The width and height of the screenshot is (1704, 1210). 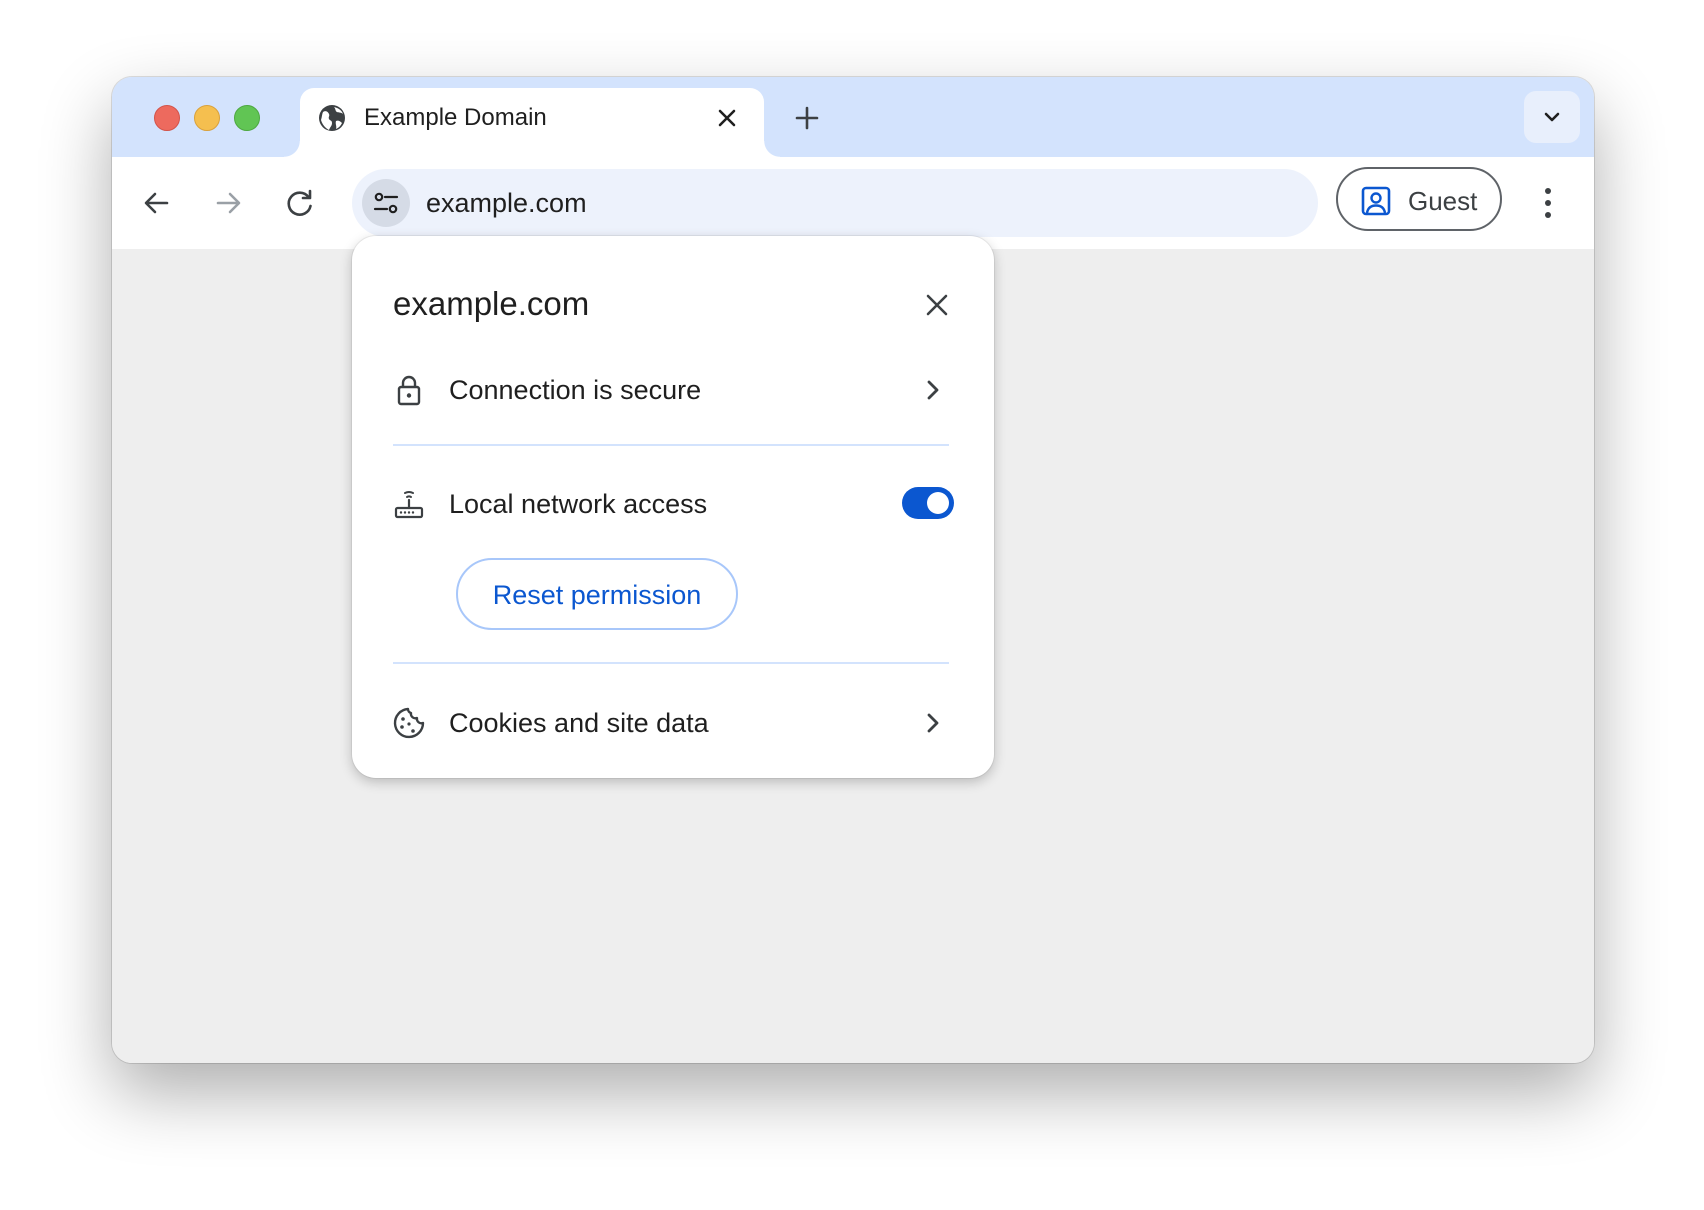 I want to click on connection-security-label: Connection is secure, so click(x=575, y=390).